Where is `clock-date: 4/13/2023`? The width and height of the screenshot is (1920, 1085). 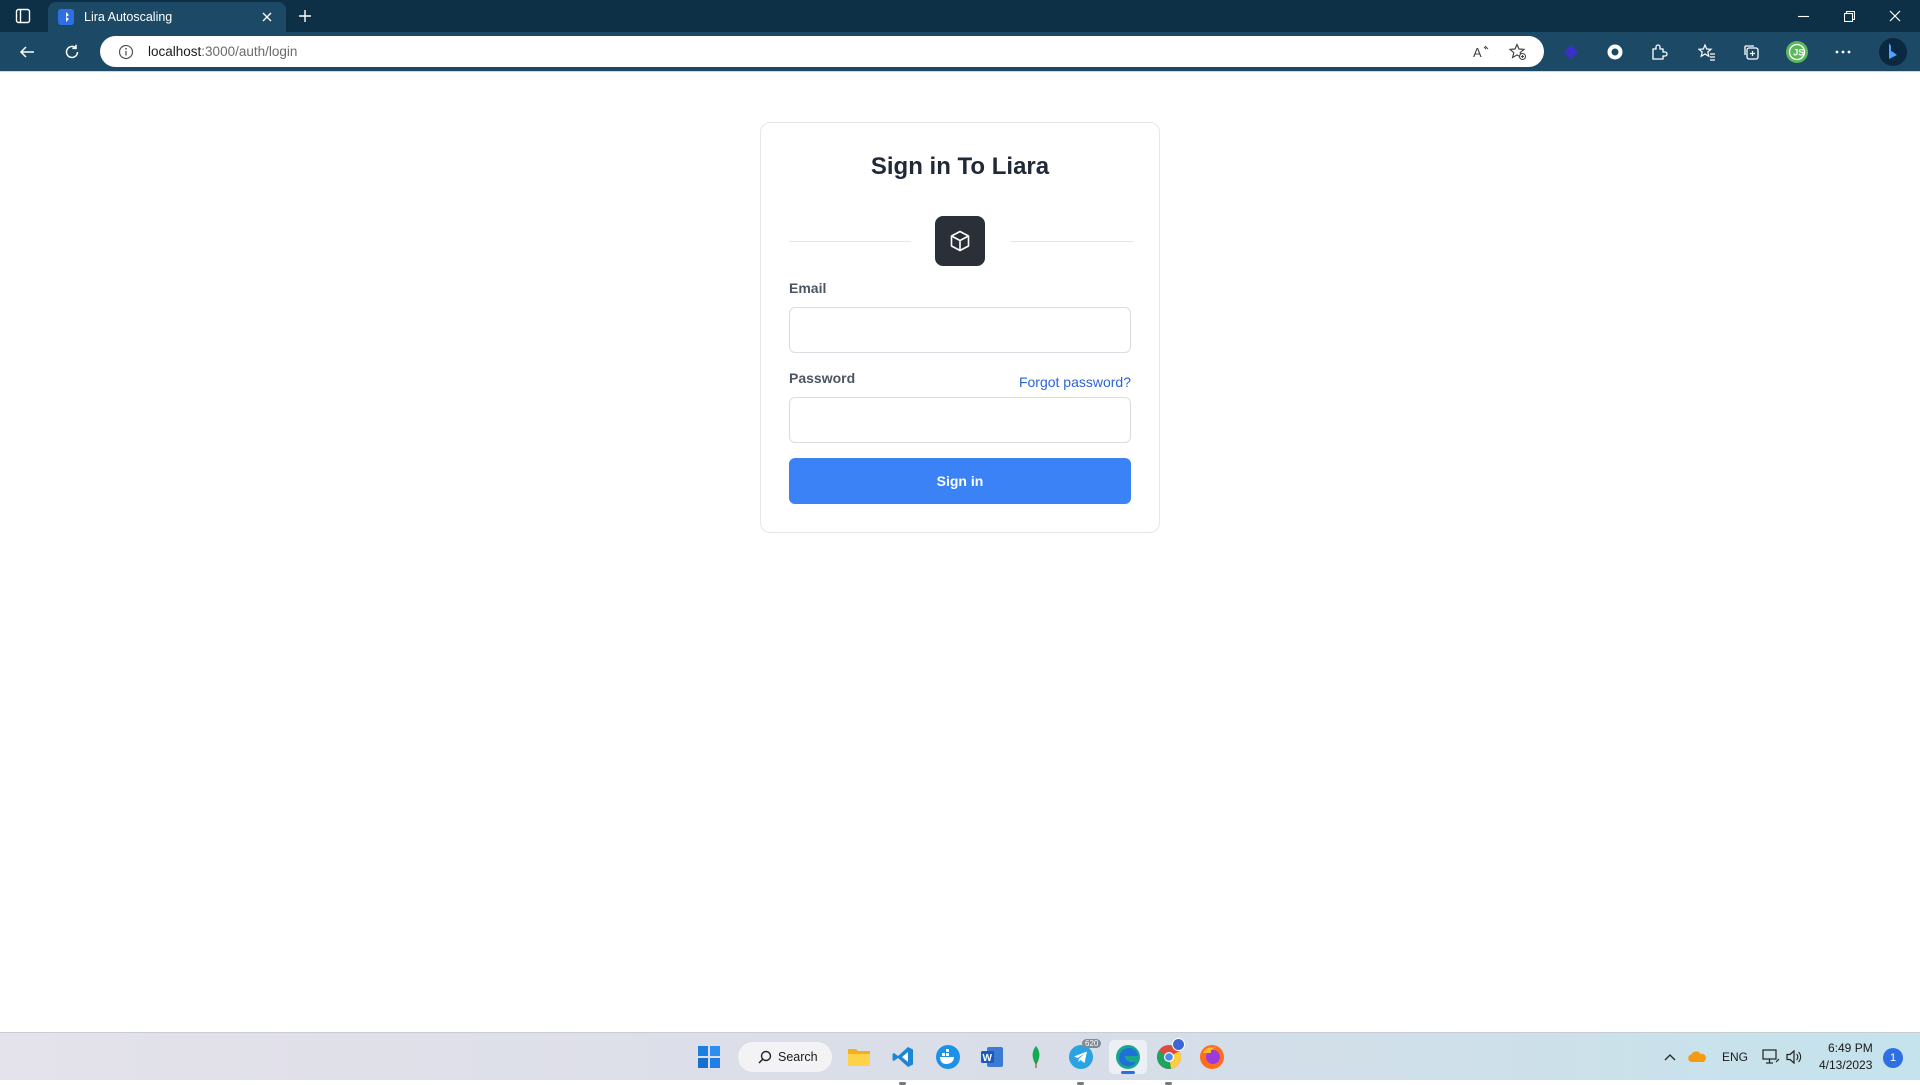 clock-date: 4/13/2023 is located at coordinates (1845, 1065).